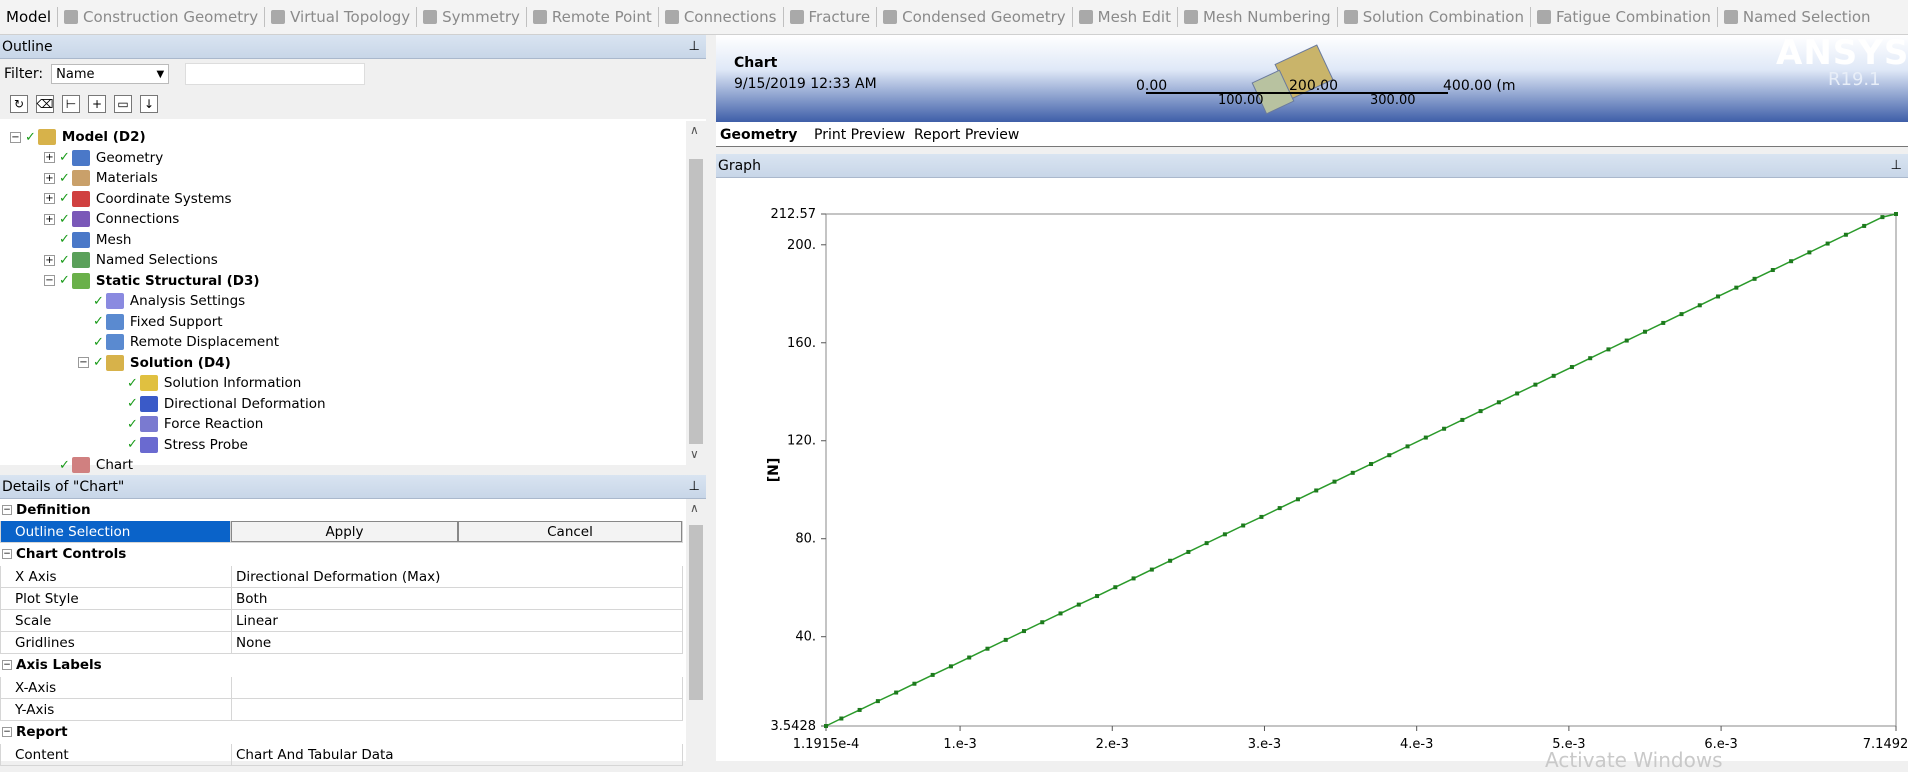  What do you see at coordinates (457, 688) in the screenshot?
I see `x-axis-label-value` at bounding box center [457, 688].